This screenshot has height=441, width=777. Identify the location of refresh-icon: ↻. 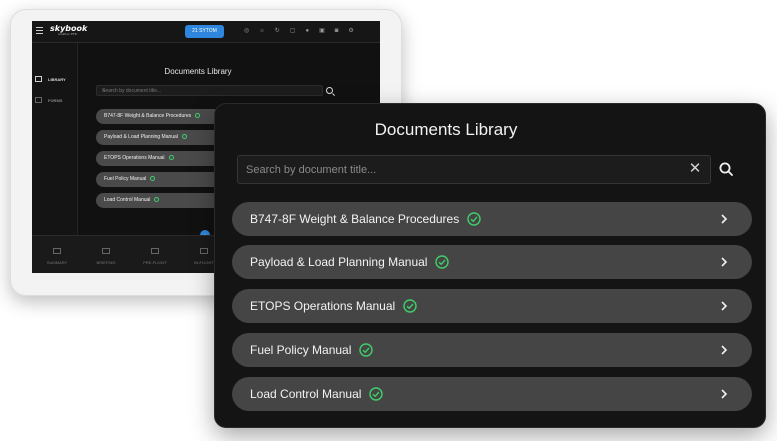
(277, 31).